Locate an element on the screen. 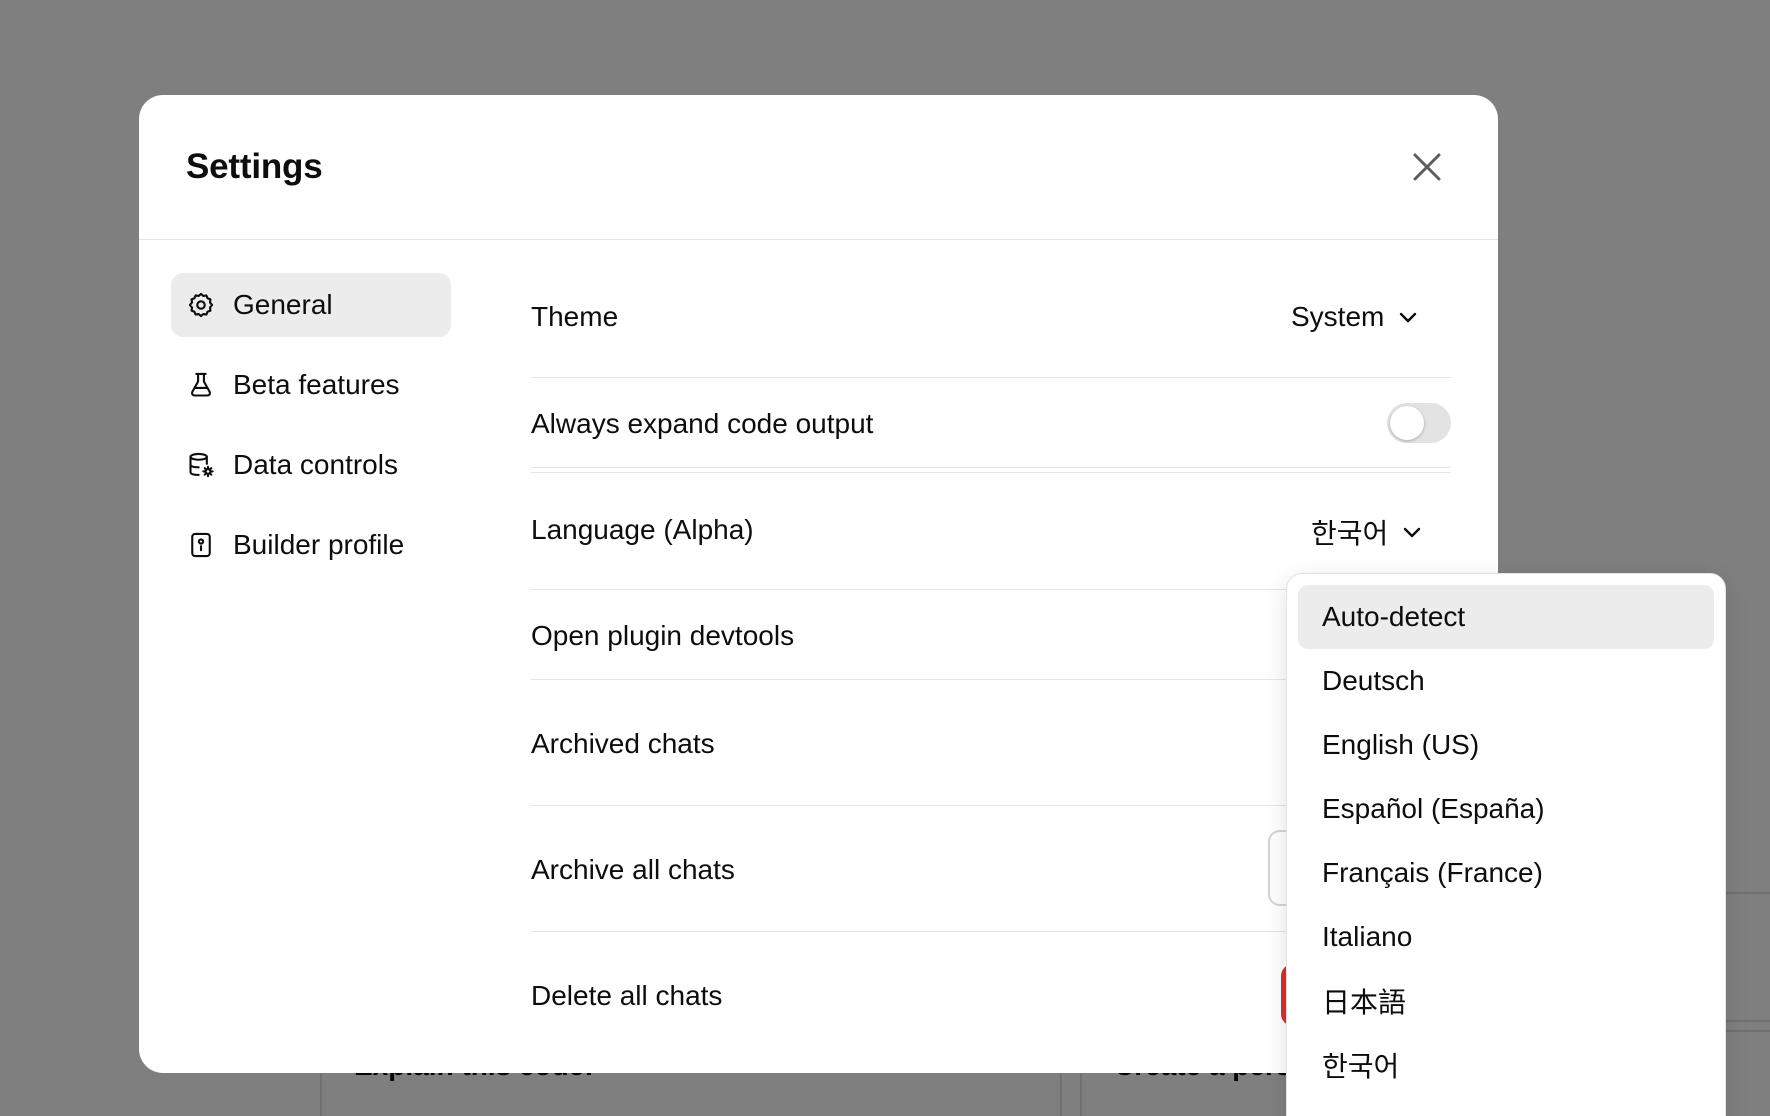 Image resolution: width=1770 pixels, height=1116 pixels. plugin-devtools-label: Open plugin devtools is located at coordinates (663, 635).